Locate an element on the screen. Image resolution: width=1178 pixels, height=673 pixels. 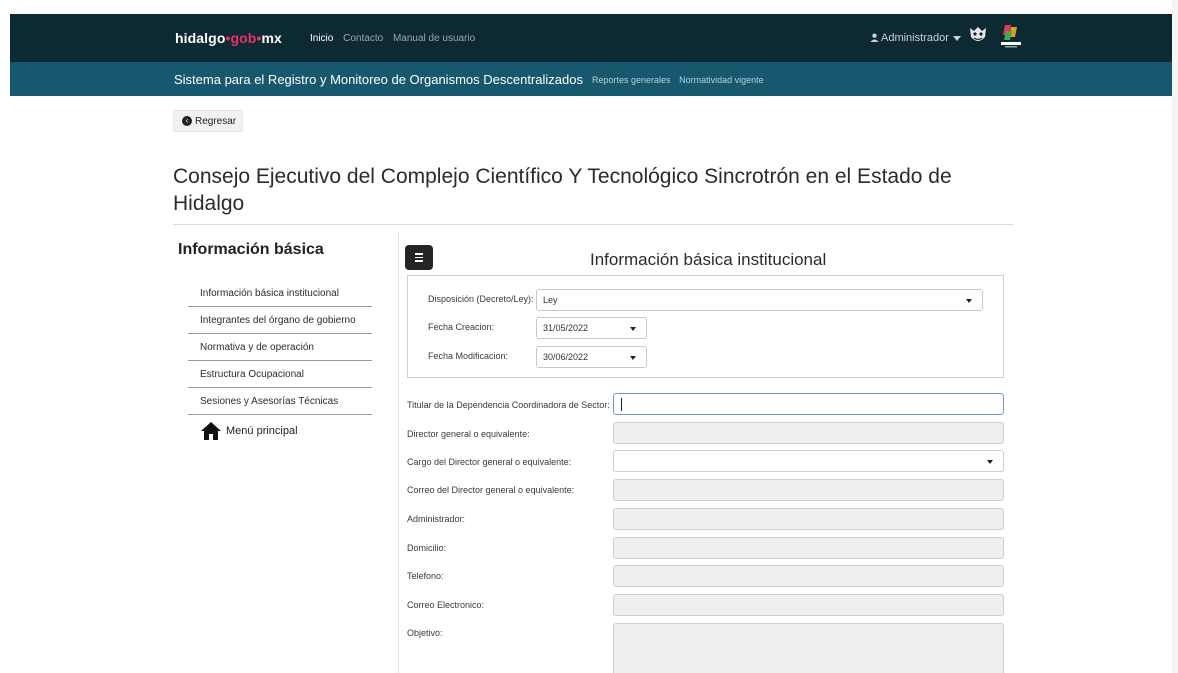
fecha-modificacion-picker: 30/06/2022 is located at coordinates (591, 357).